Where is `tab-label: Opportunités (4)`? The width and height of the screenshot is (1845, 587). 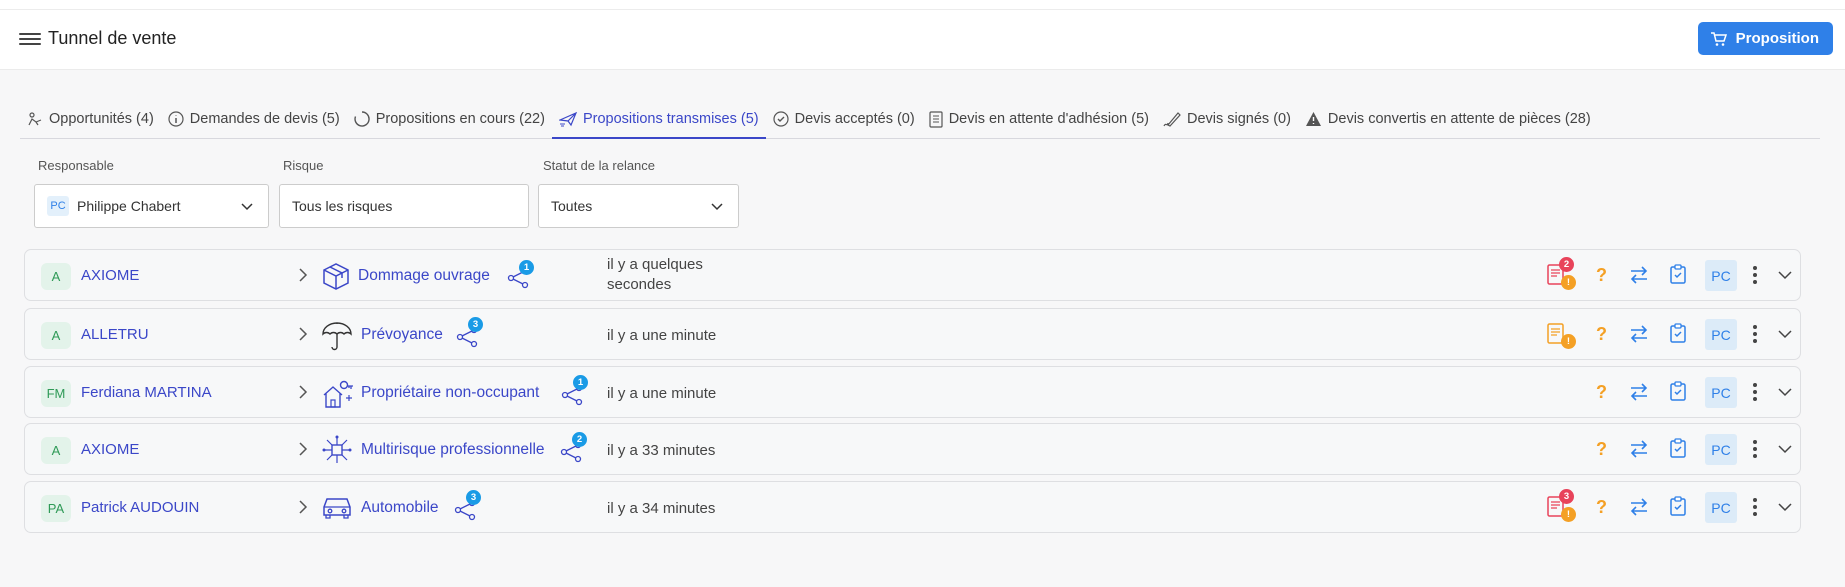 tab-label: Opportunités (4) is located at coordinates (101, 119).